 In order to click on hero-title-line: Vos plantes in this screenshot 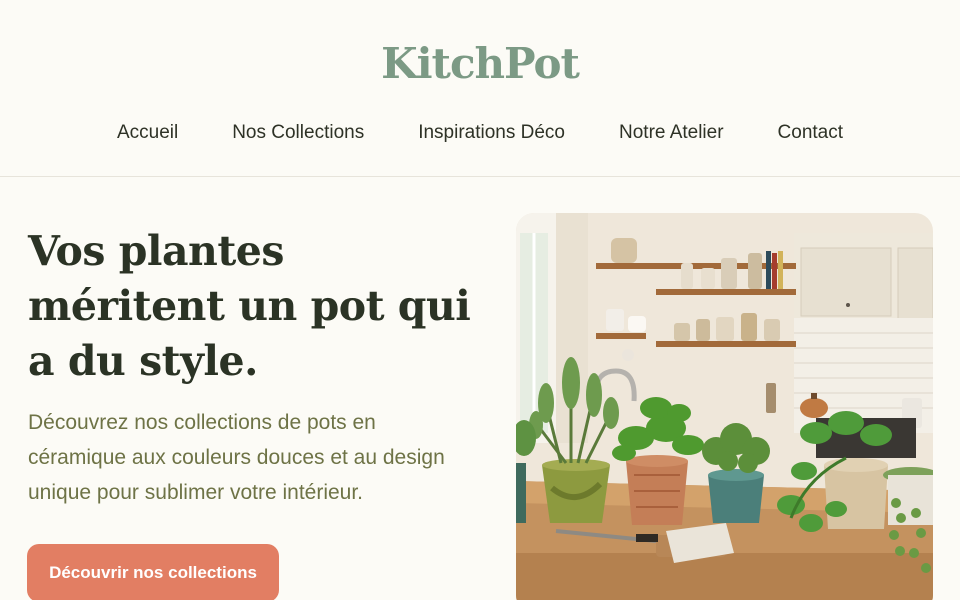, I will do `click(156, 251)`.